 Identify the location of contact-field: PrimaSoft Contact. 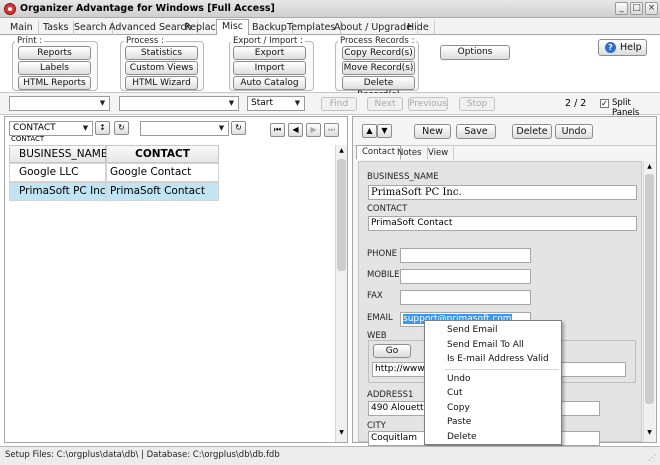
(502, 223).